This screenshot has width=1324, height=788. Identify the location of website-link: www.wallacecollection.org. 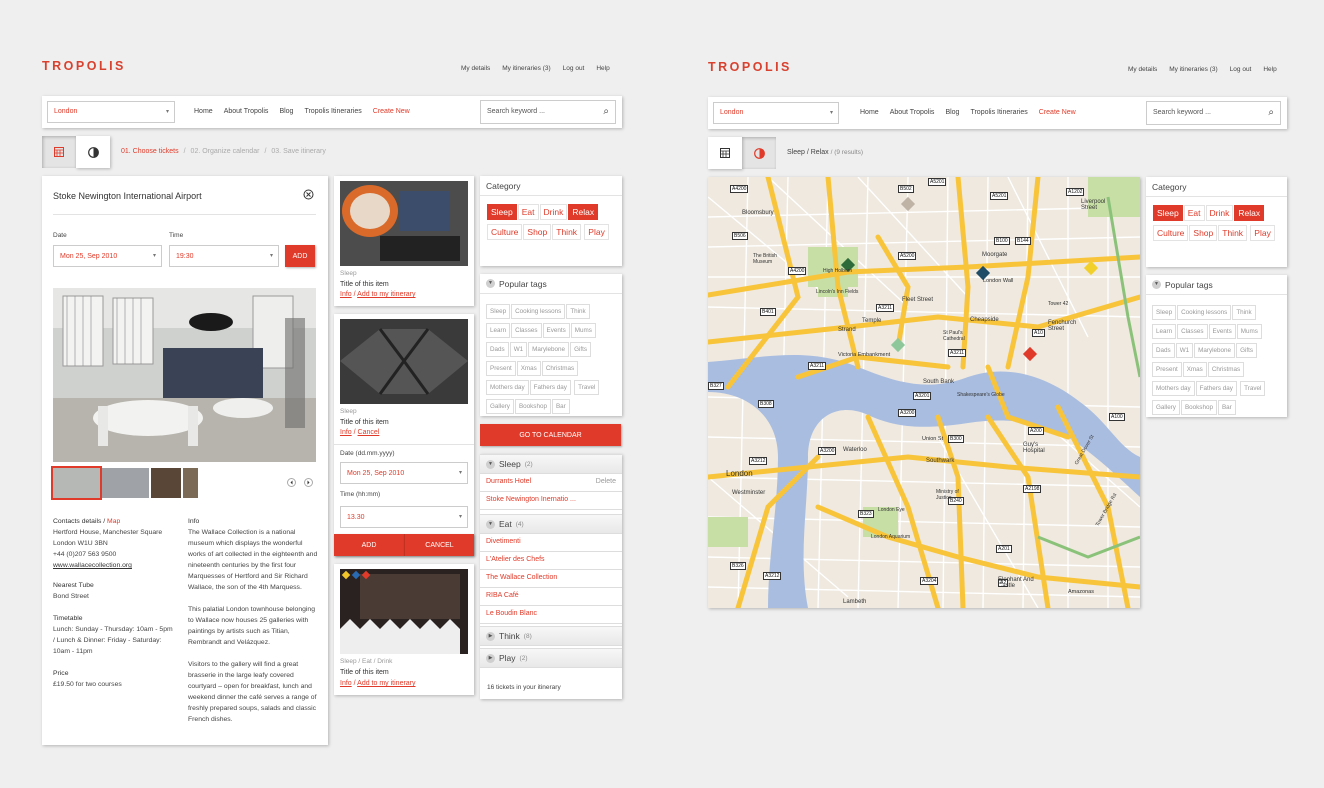
(118, 565).